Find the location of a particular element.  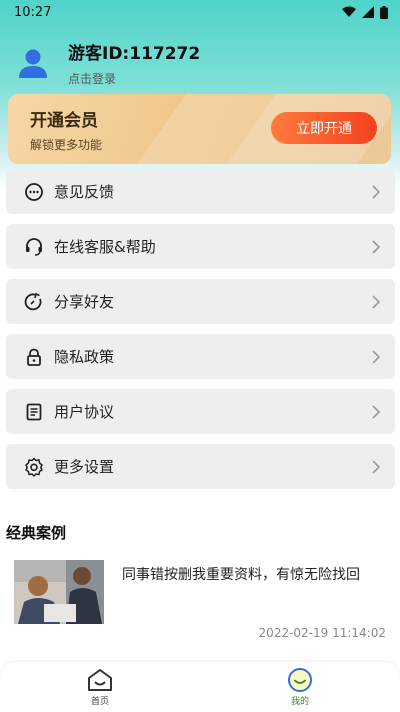

vip-card: 开通会员 解锁更多功能 立即开通 is located at coordinates (199, 129).